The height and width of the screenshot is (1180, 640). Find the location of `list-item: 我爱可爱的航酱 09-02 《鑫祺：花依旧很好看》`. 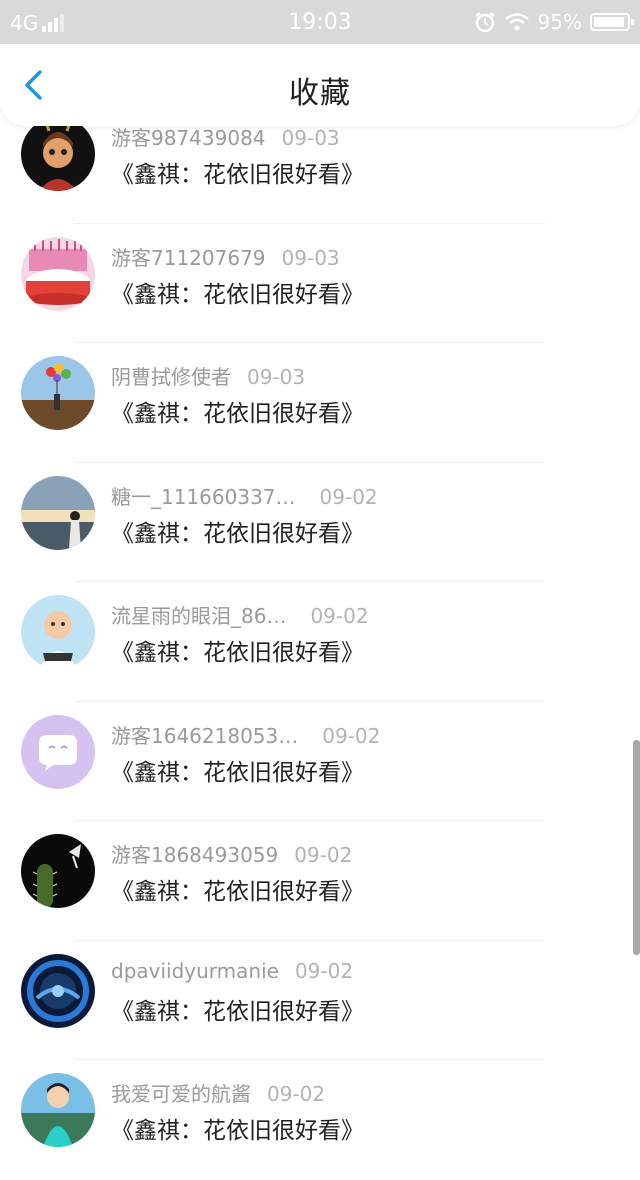

list-item: 我爱可爱的航酱 09-02 《鑫祺：花依旧很好看》 is located at coordinates (320, 1120).